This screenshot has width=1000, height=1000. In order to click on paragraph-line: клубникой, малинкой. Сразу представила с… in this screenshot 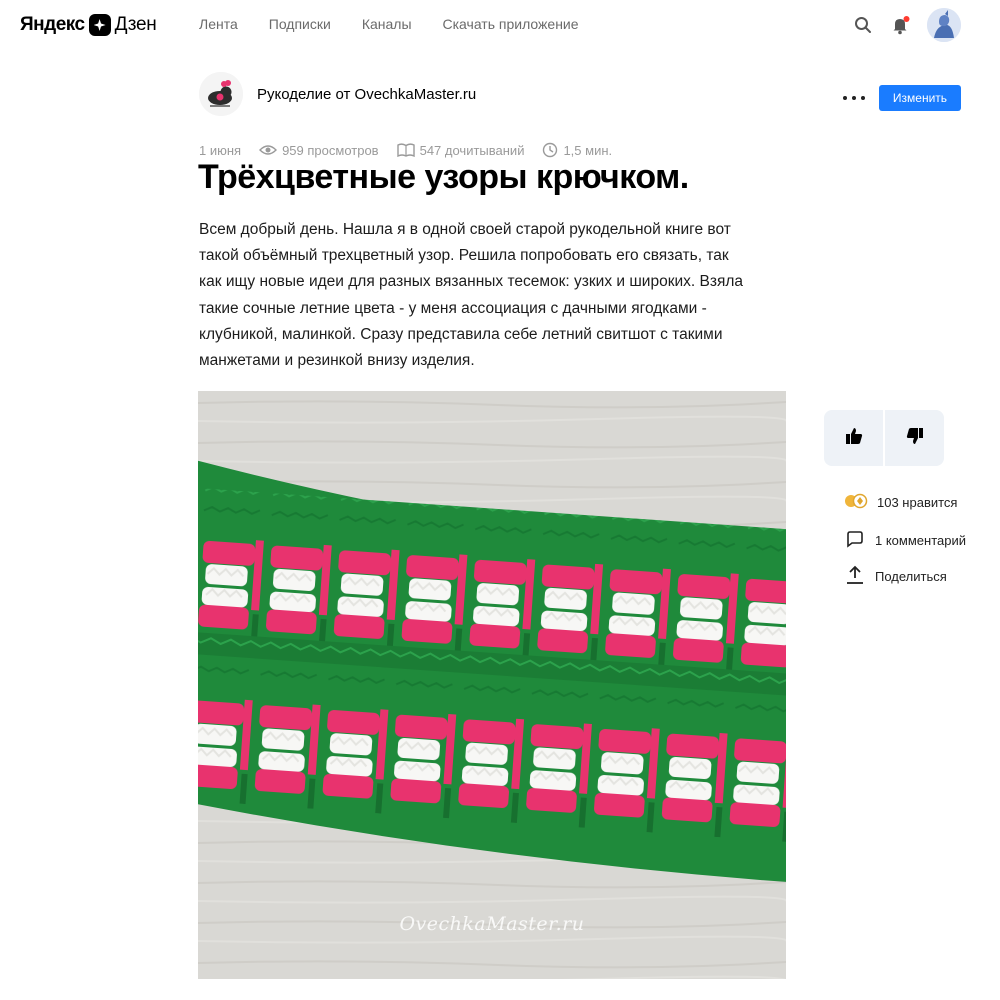, I will do `click(461, 334)`.